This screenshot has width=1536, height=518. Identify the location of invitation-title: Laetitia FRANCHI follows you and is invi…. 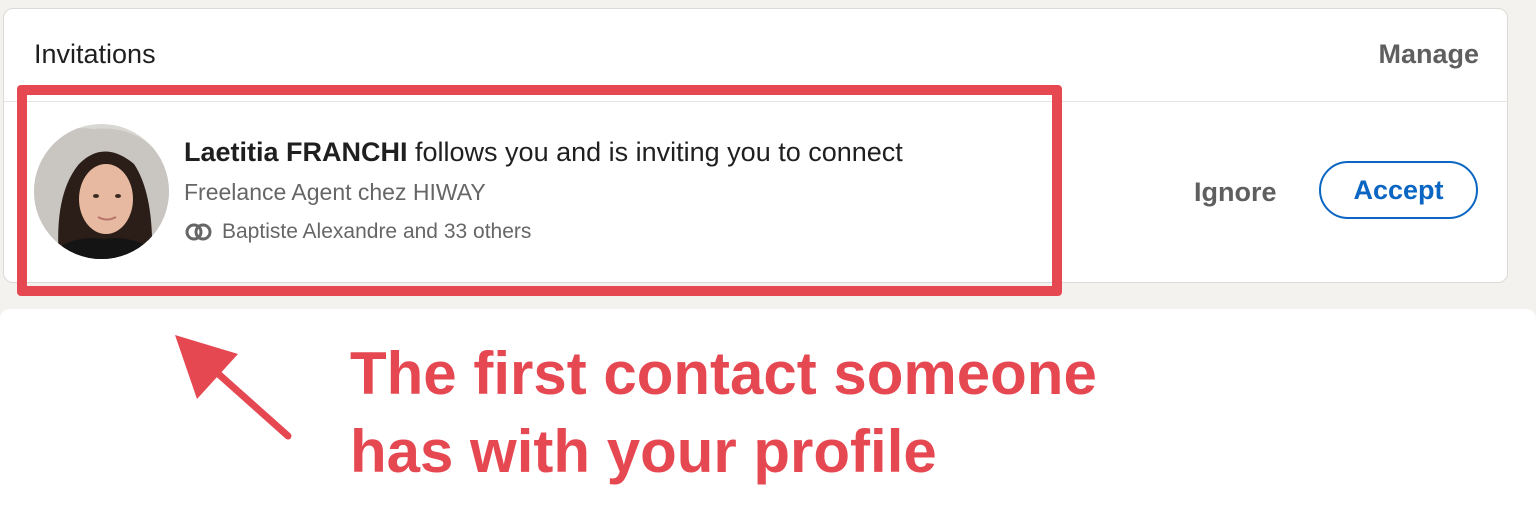
(543, 152).